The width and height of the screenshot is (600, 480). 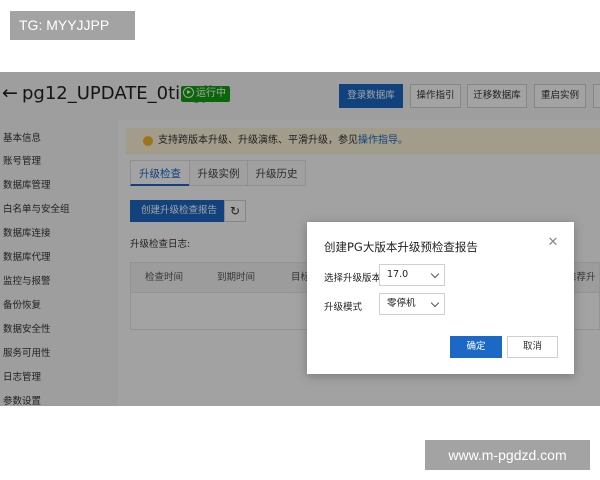 What do you see at coordinates (401, 303) in the screenshot?
I see `upgrade-mode-value: 零停机` at bounding box center [401, 303].